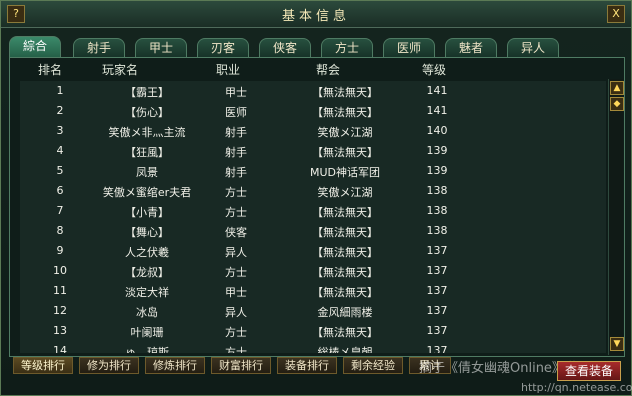 The height and width of the screenshot is (396, 632). What do you see at coordinates (347, 47) in the screenshot?
I see `tab-fangshi: 方士` at bounding box center [347, 47].